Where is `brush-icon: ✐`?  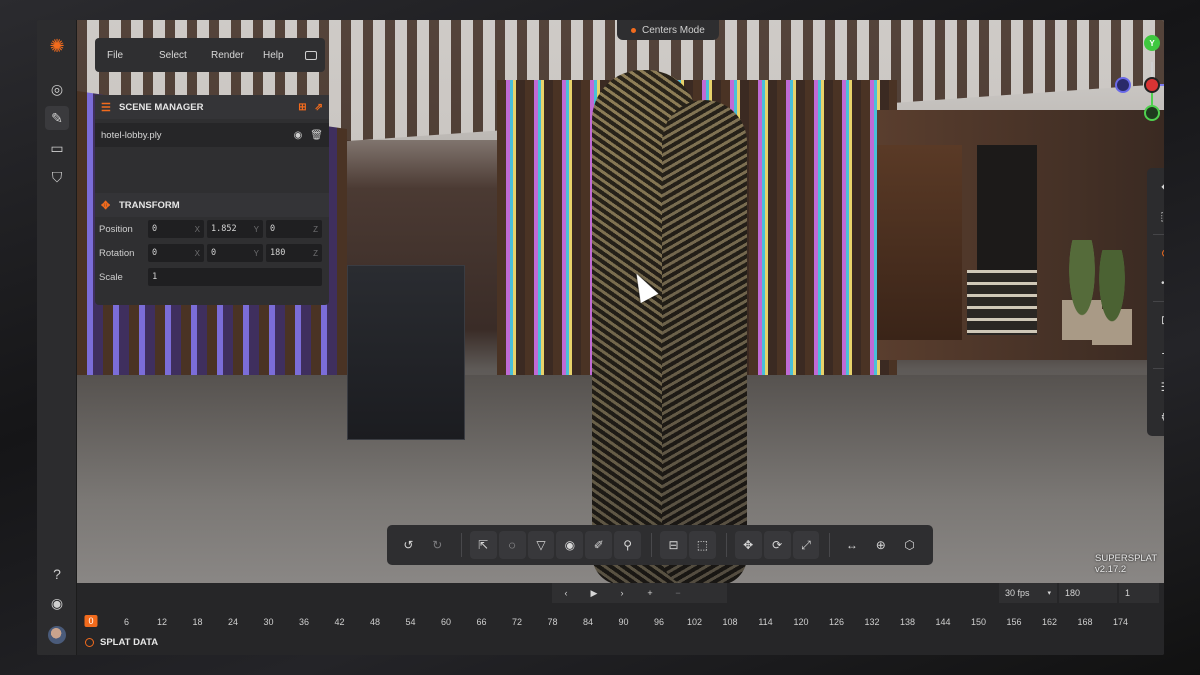
brush-icon: ✐ is located at coordinates (599, 545).